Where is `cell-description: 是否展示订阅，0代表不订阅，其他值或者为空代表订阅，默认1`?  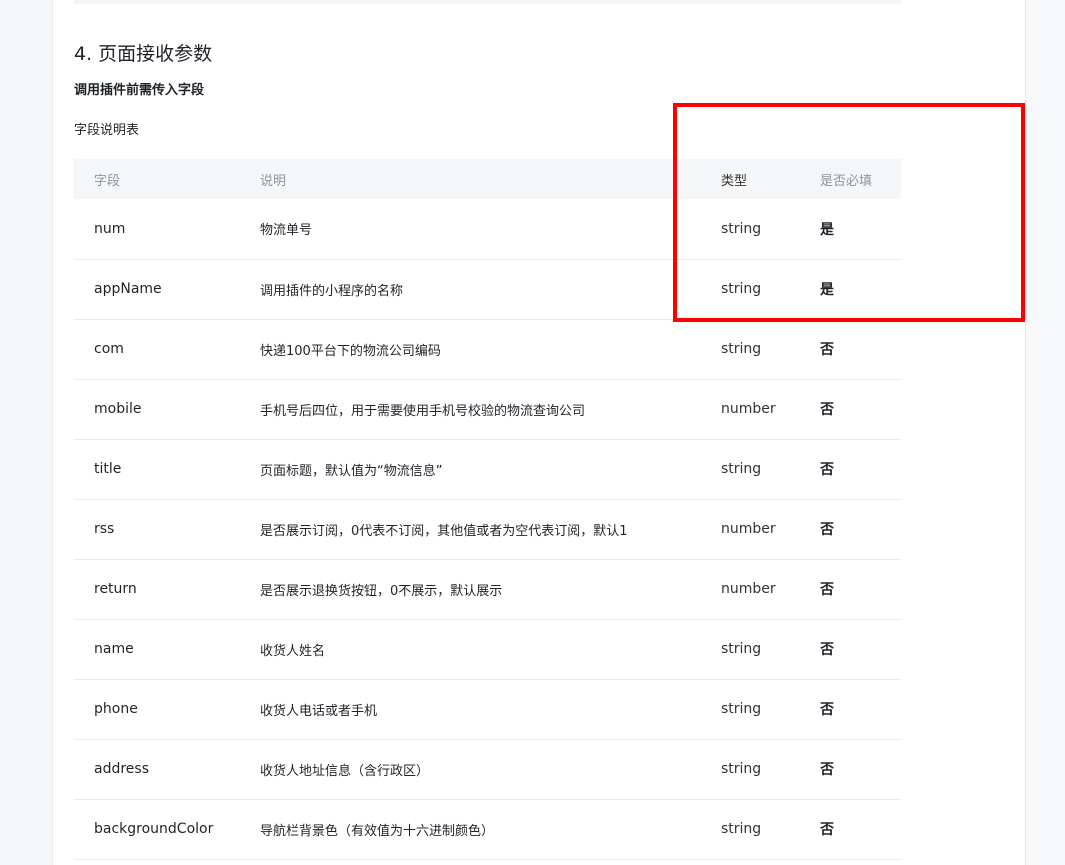 cell-description: 是否展示订阅，0代表不订阅，其他值或者为空代表订阅，默认1 is located at coordinates (444, 531).